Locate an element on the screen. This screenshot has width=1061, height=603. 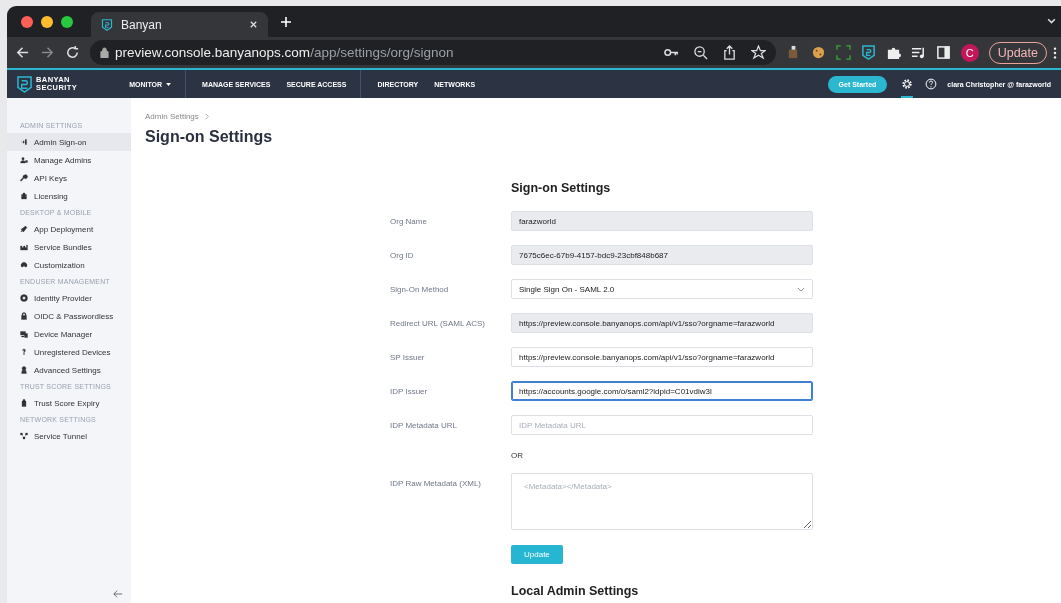
caret-icon is located at coordinates (169, 84).